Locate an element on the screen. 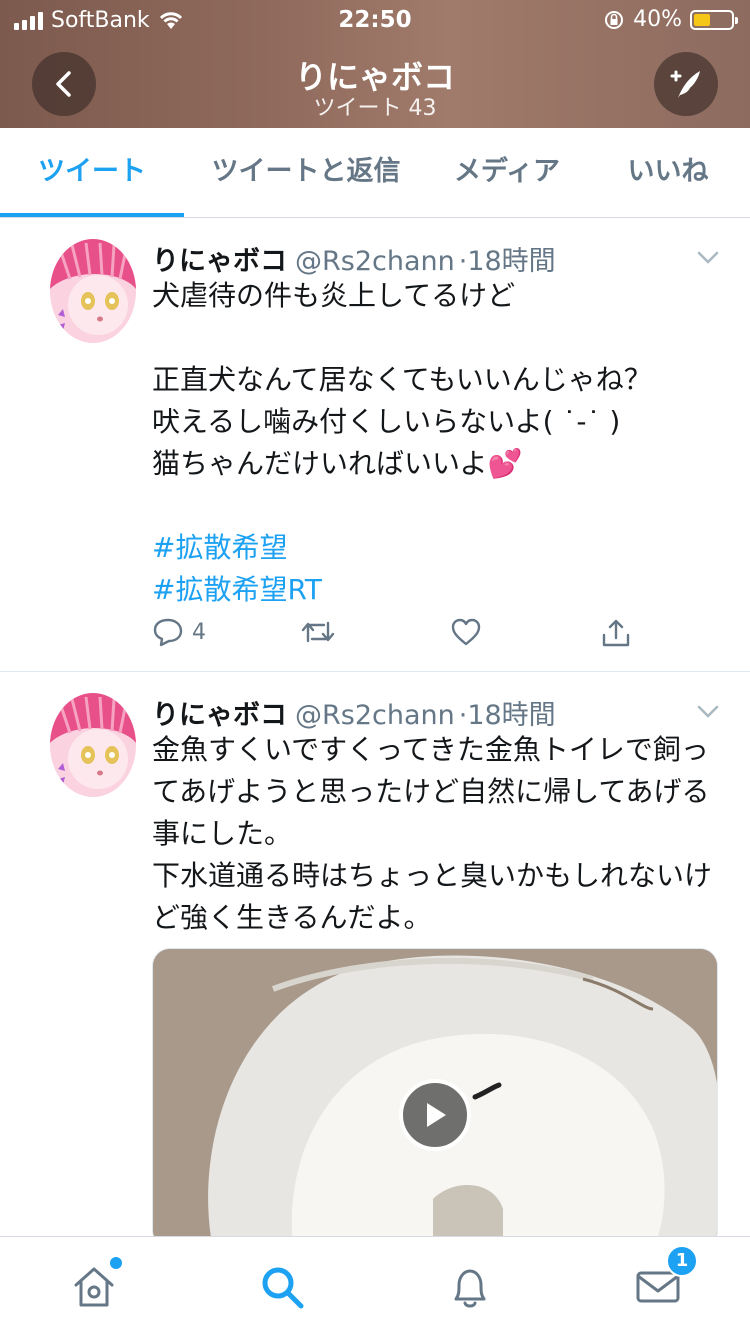  reply-button: 4 is located at coordinates (179, 632).